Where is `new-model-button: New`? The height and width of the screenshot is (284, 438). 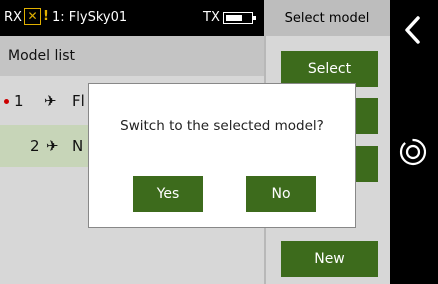
new-model-button: New is located at coordinates (329, 259).